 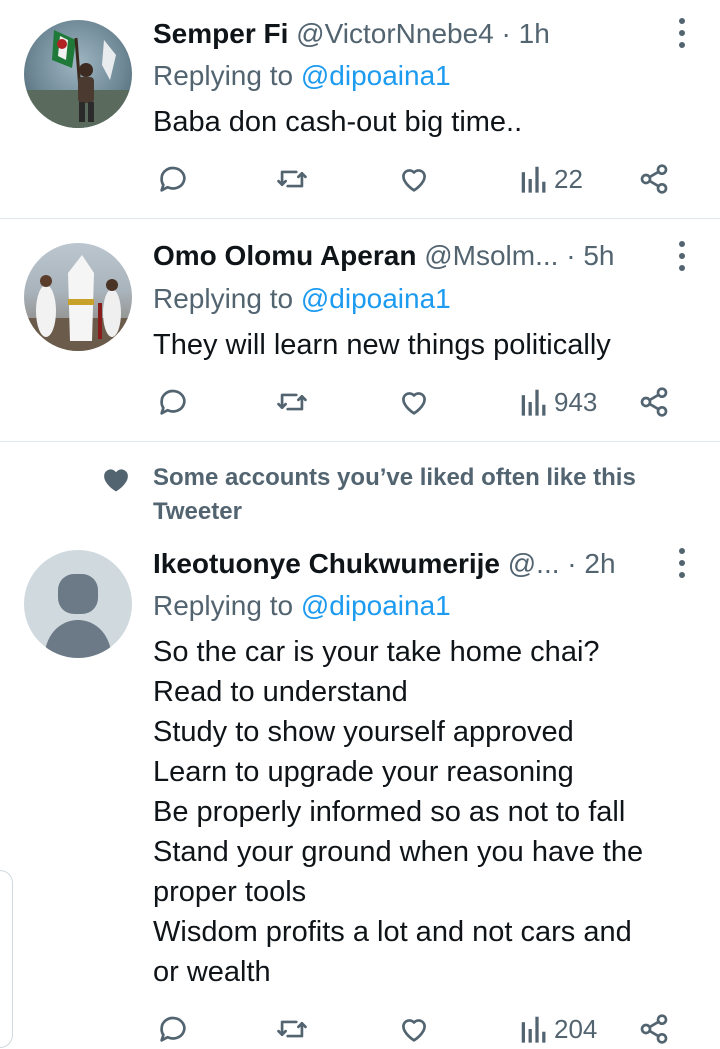 What do you see at coordinates (392, 932) in the screenshot?
I see `tweet-text-line: Wisdom profits a lot and not cars and` at bounding box center [392, 932].